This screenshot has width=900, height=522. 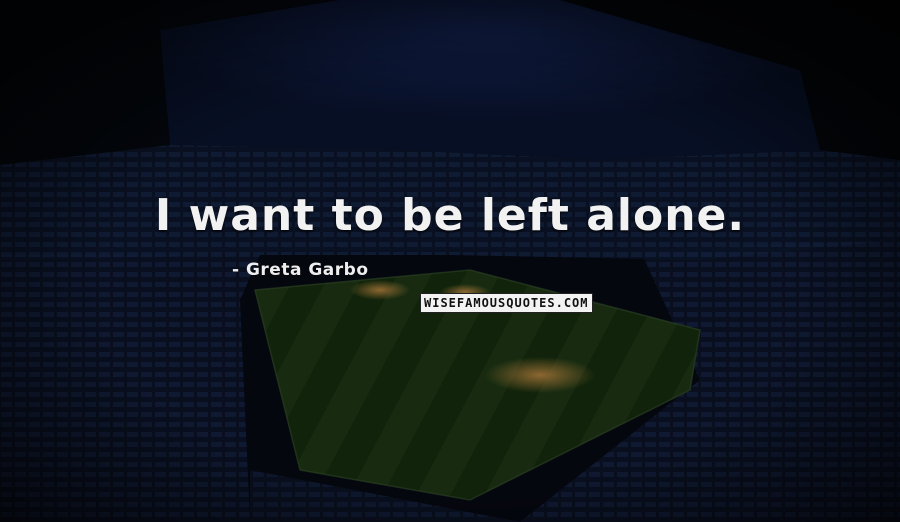 I want to click on quote-text: I want to be left alone., so click(x=450, y=215).